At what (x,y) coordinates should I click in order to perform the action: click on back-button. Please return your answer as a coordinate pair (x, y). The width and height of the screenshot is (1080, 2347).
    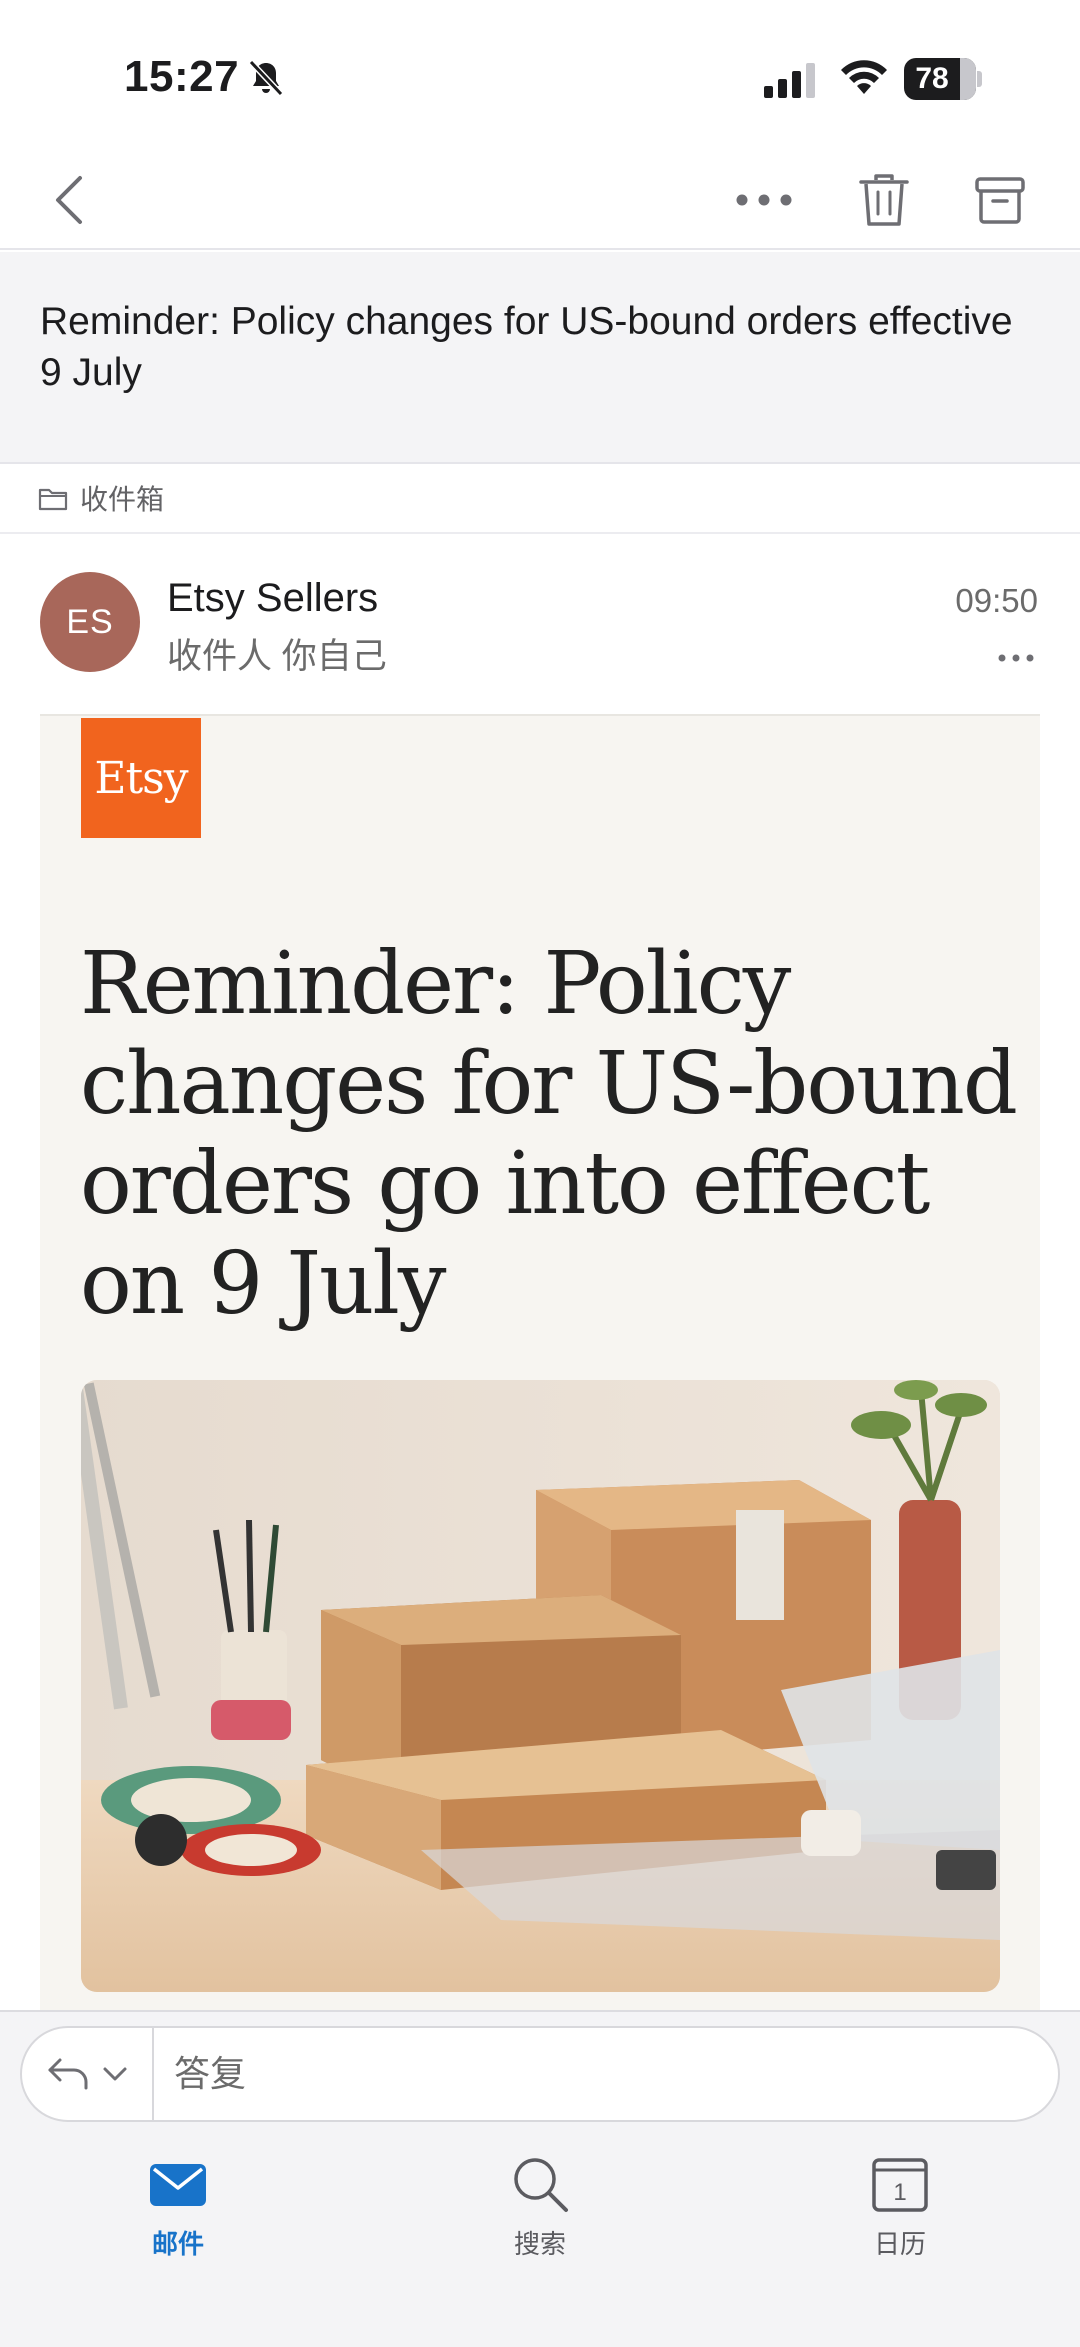
    Looking at the image, I should click on (70, 200).